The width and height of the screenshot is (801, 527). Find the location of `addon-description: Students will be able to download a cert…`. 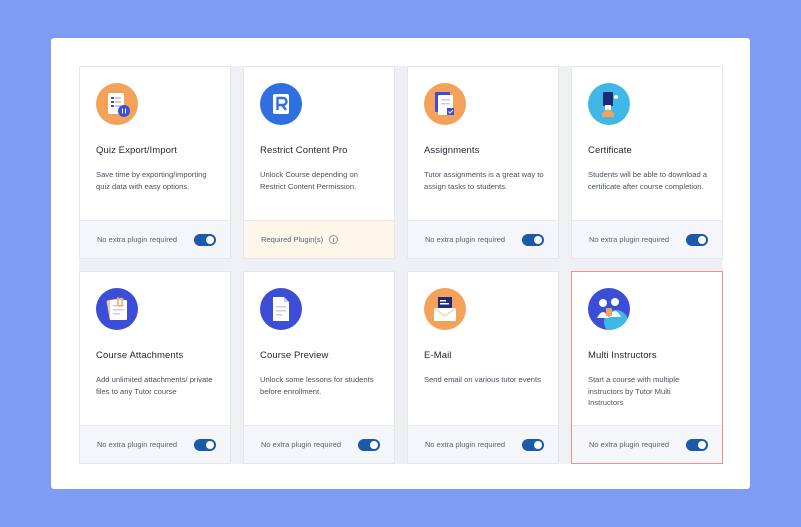

addon-description: Students will be able to download a cert… is located at coordinates (648, 180).